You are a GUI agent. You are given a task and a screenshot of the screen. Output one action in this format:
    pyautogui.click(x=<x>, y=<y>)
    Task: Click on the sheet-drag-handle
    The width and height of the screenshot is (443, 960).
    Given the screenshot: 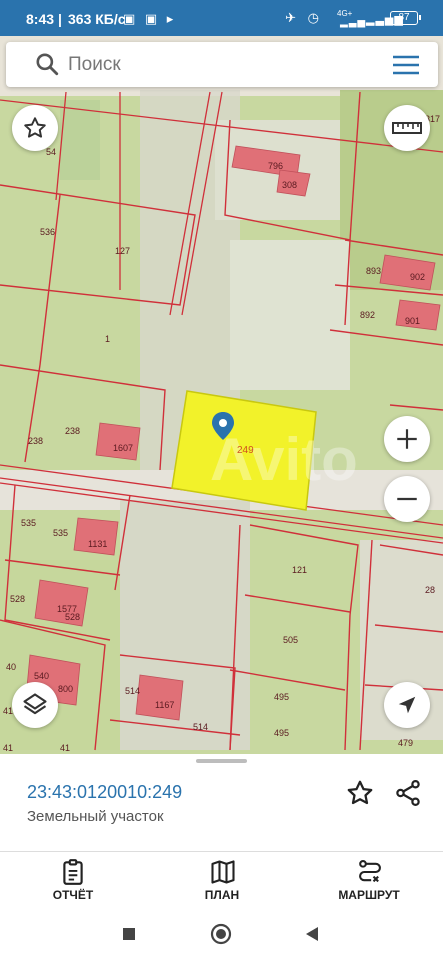 What is the action you would take?
    pyautogui.click(x=221, y=761)
    